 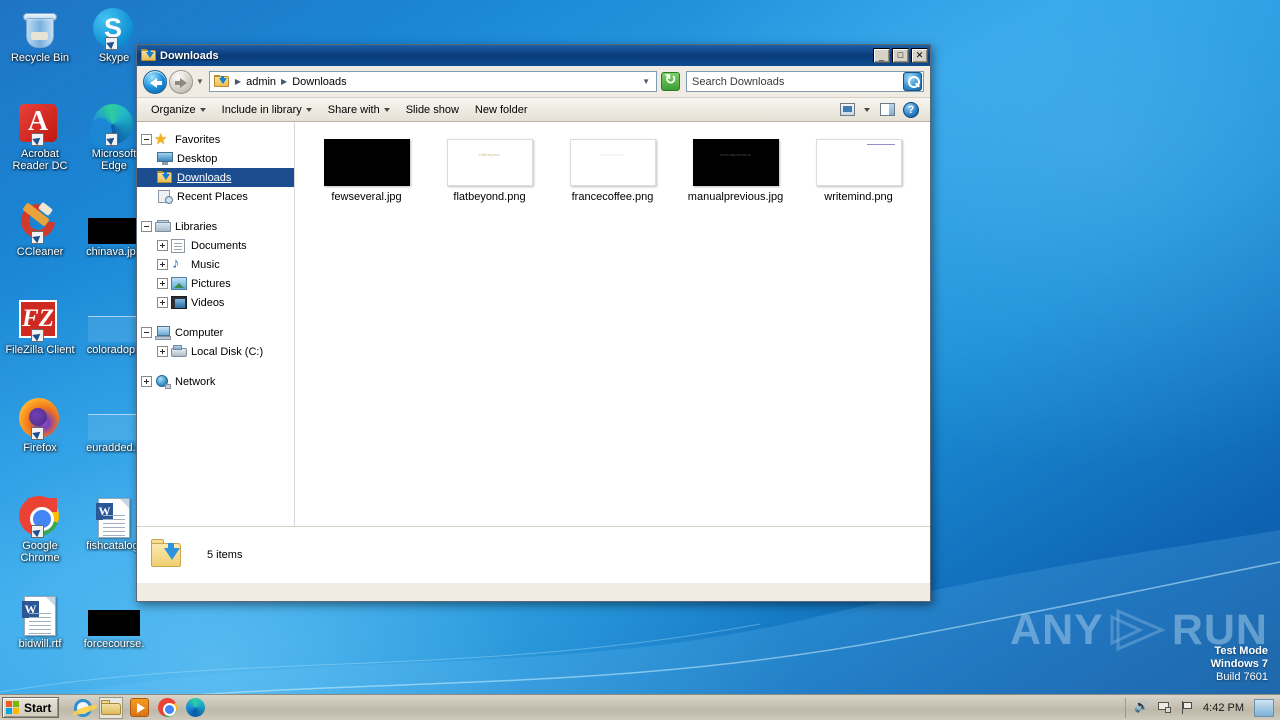 I want to click on recent-pages-dropdown: ▼, so click(x=200, y=81).